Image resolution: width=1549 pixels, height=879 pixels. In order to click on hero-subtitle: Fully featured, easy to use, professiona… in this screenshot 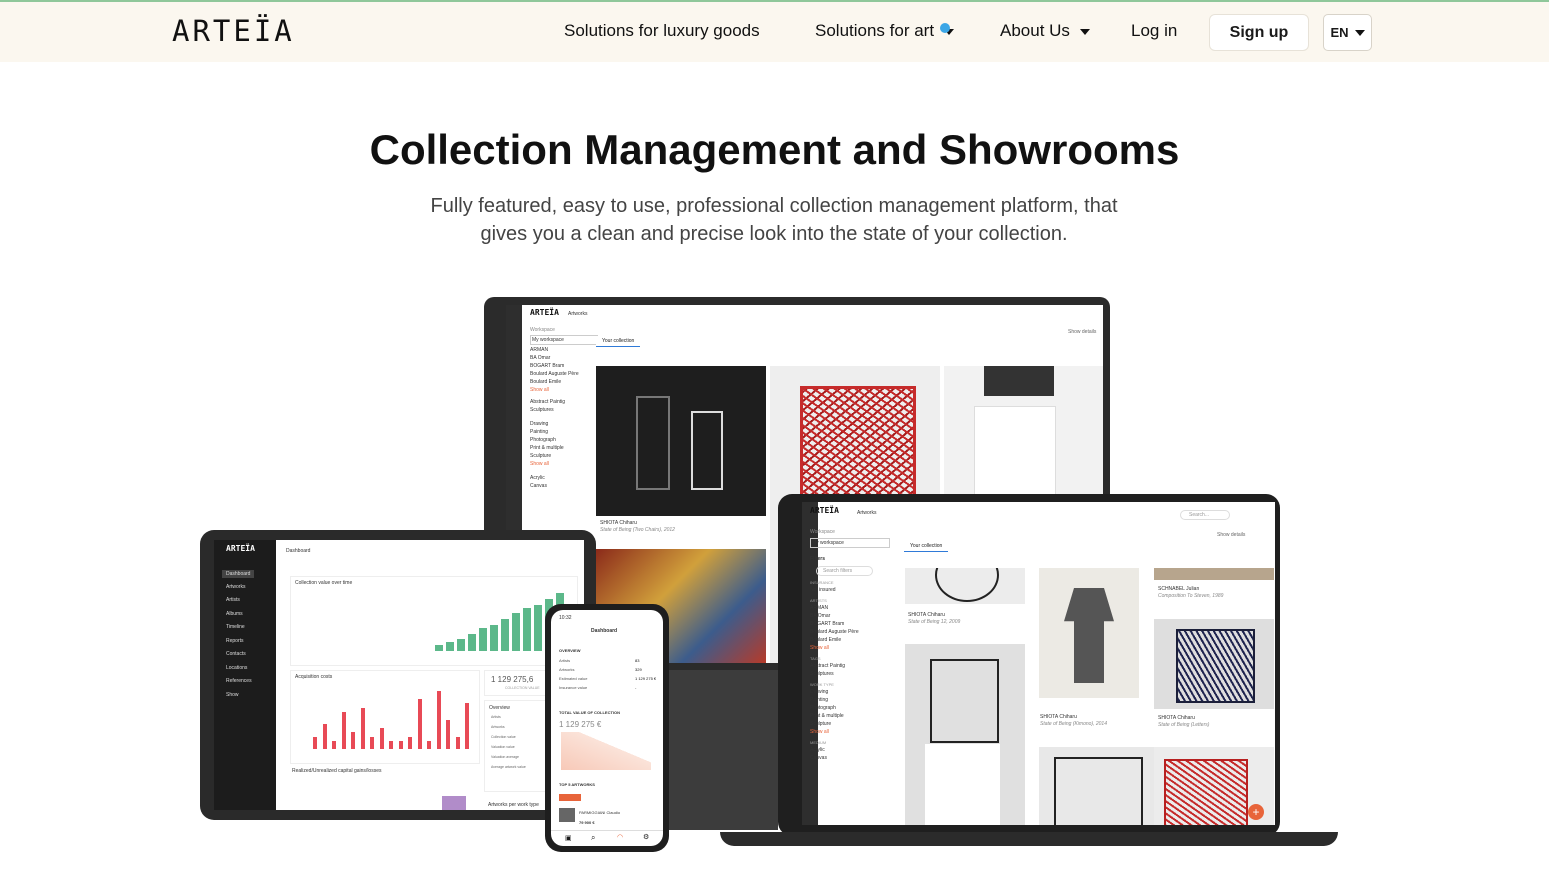, I will do `click(774, 220)`.